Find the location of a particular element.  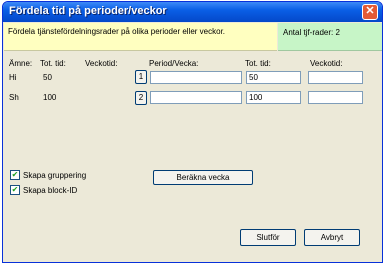

row-1-veckotid-input is located at coordinates (335, 77).